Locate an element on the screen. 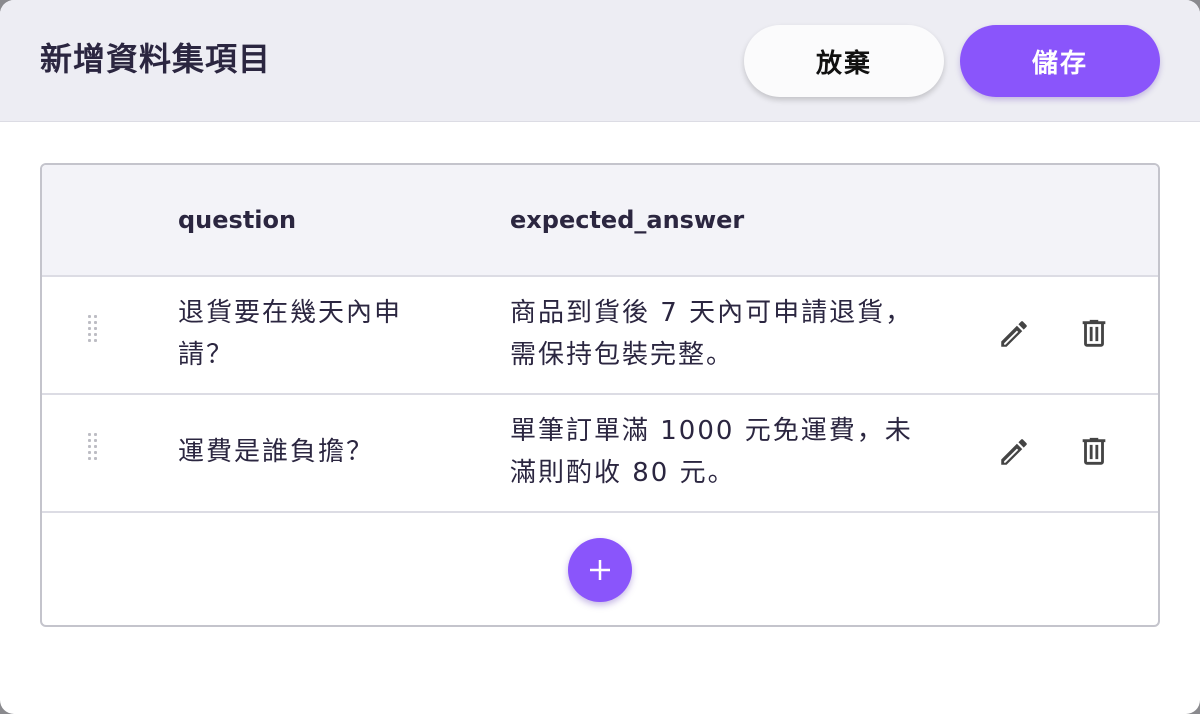  question-line: 退貨要在幾天內申 is located at coordinates (290, 313).